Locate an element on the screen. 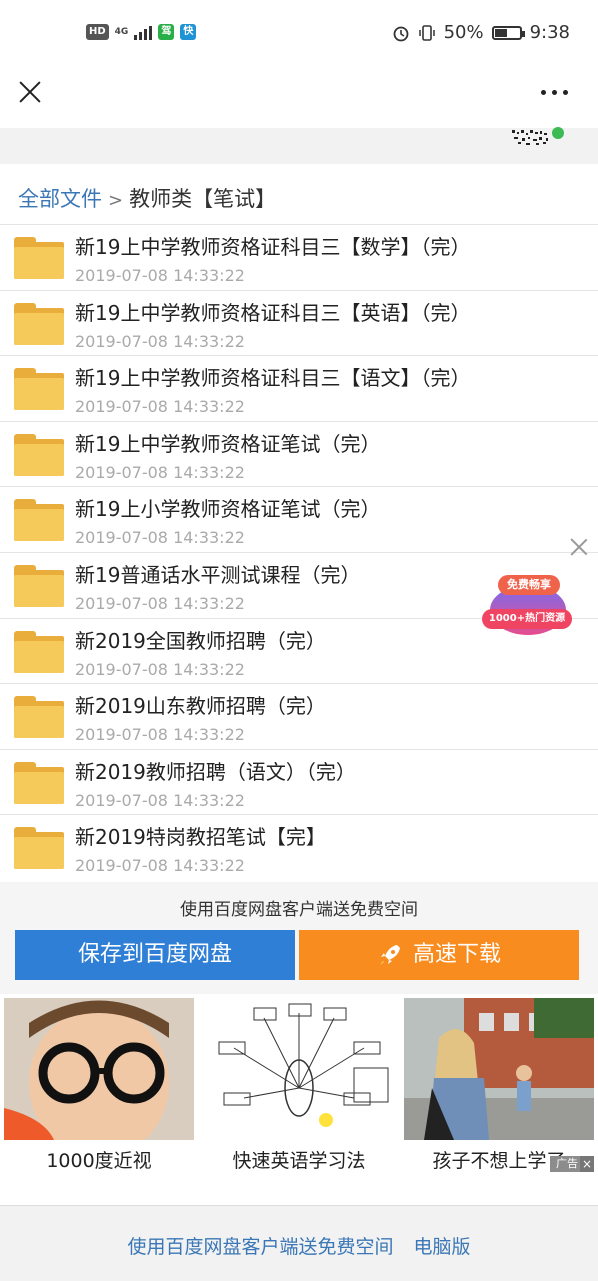 The height and width of the screenshot is (1281, 598). folder-row: 新2019山东教师招聘（完） 2019-07-08 14:33:22 is located at coordinates (299, 716).